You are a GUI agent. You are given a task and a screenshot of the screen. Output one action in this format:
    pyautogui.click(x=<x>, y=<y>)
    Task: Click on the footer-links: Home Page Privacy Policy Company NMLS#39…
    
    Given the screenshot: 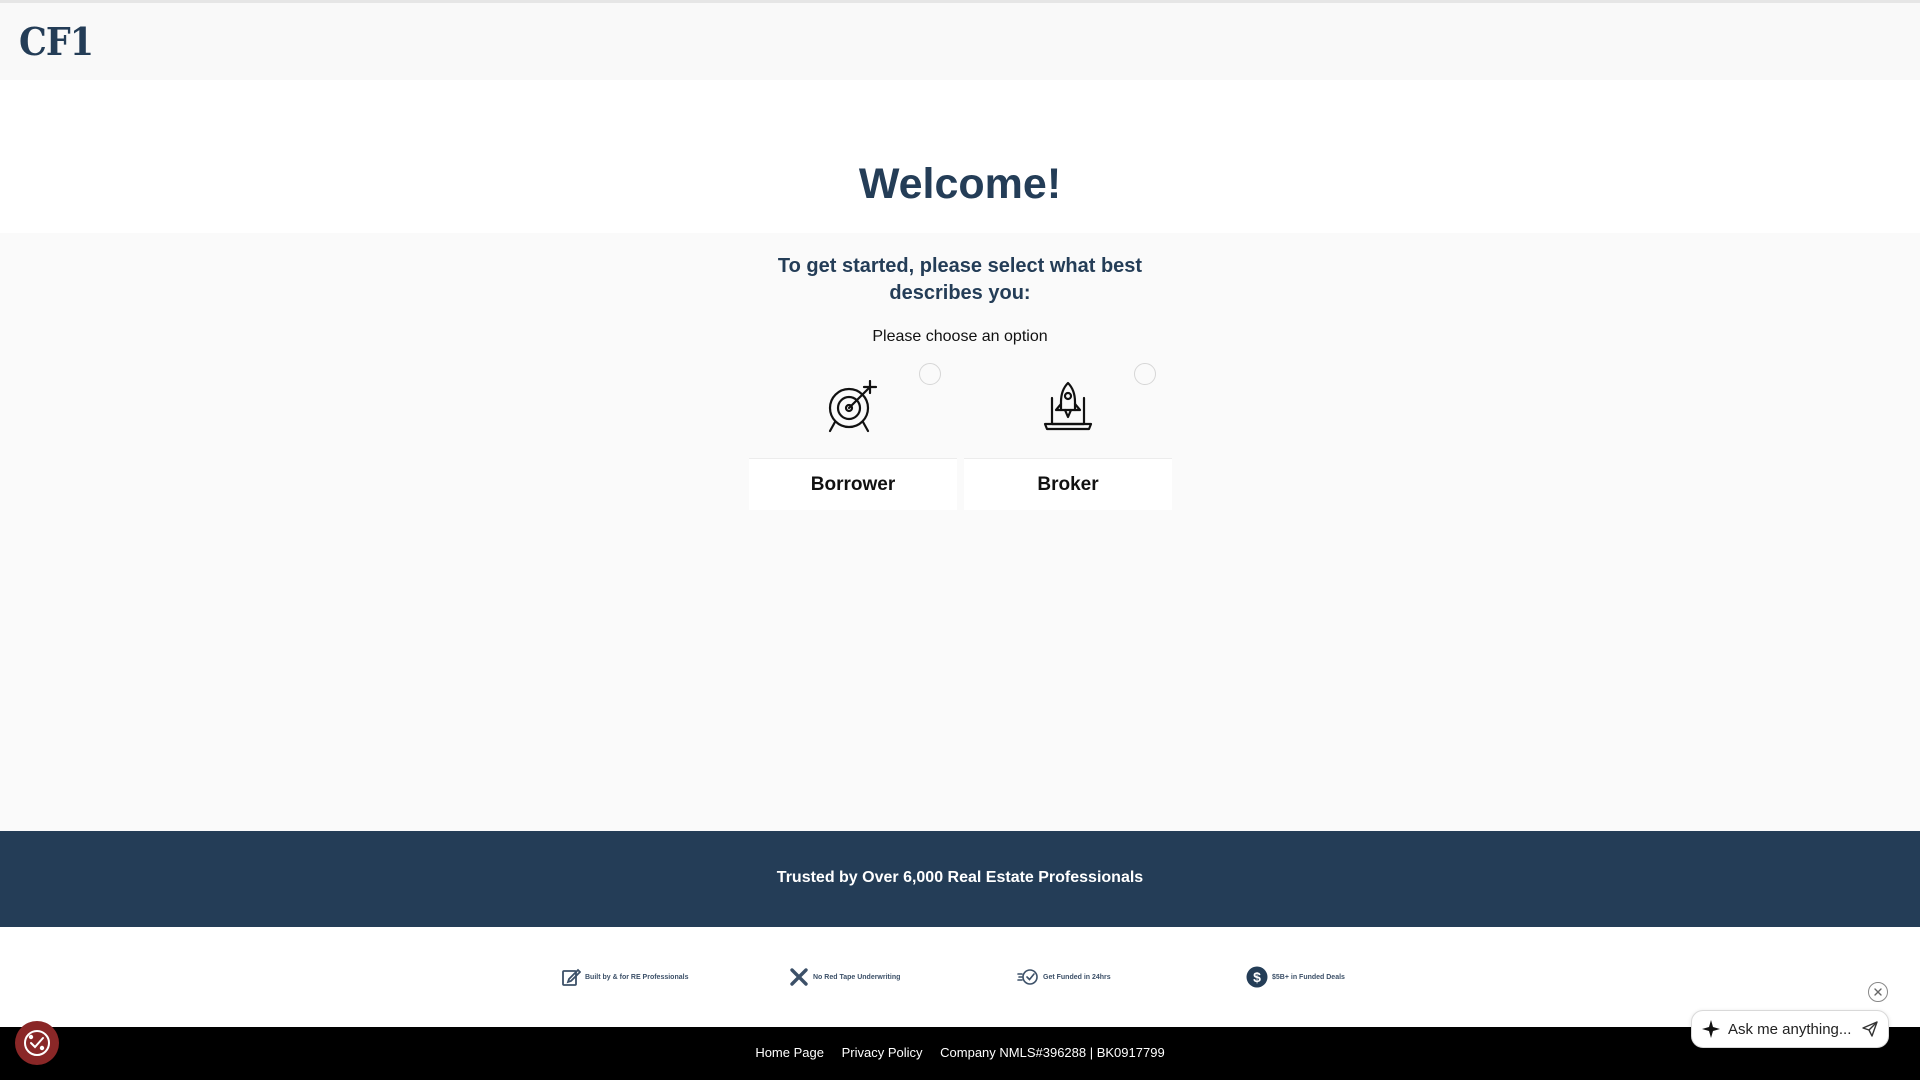 What is the action you would take?
    pyautogui.click(x=960, y=1052)
    